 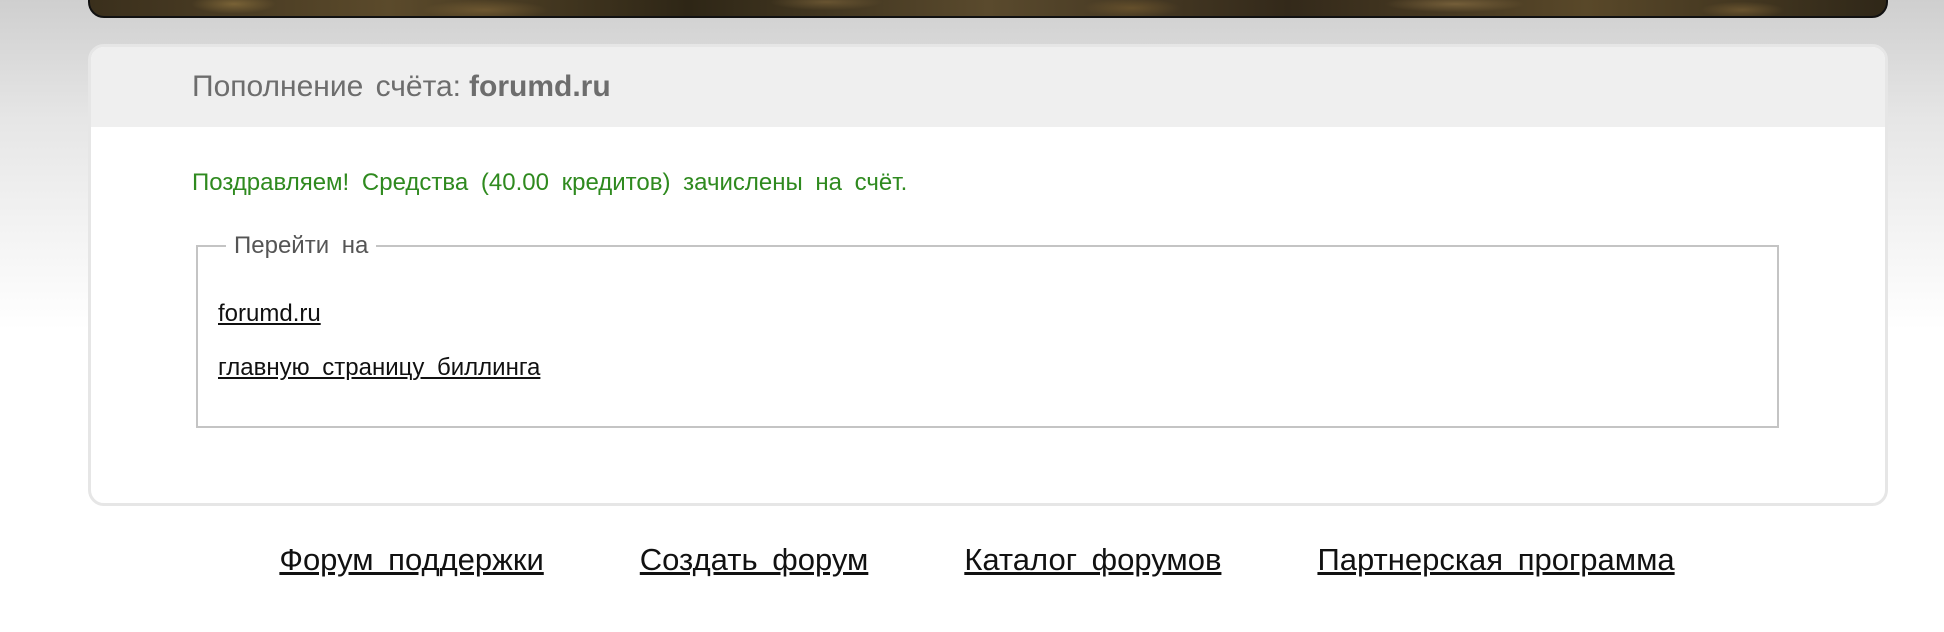 What do you see at coordinates (1495, 560) in the screenshot?
I see `footer-partner-program-link: Партнерская программа` at bounding box center [1495, 560].